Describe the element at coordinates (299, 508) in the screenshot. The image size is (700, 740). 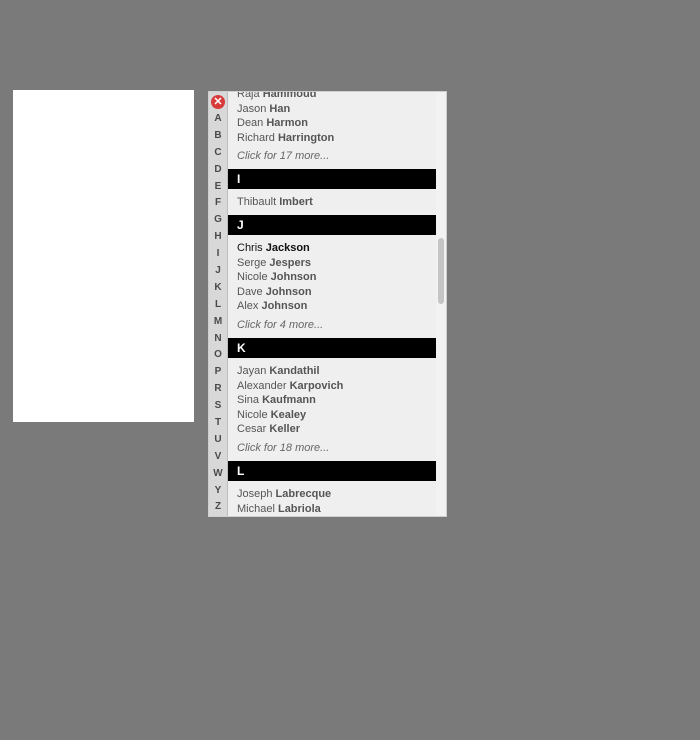
I see `contact-last-name: Labriola` at that location.